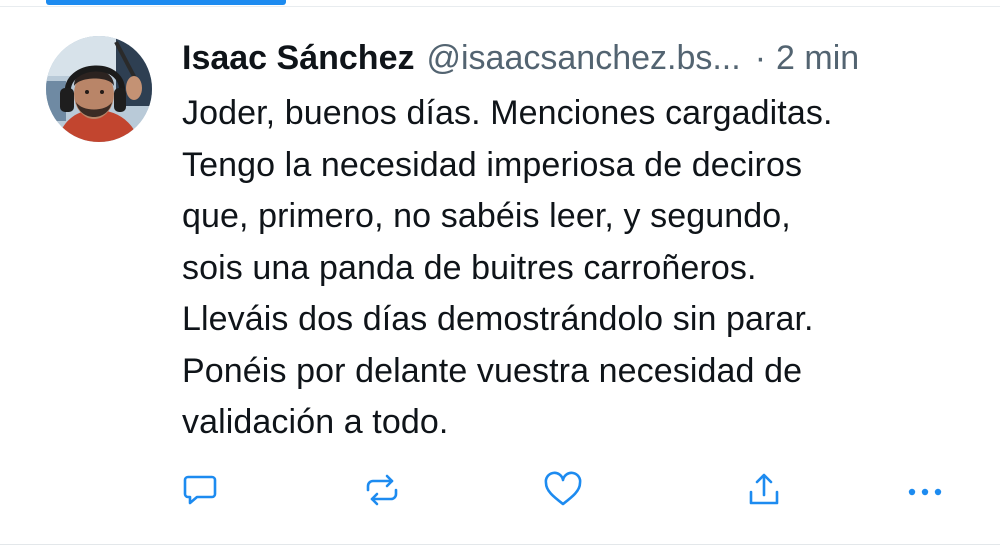 This screenshot has width=1000, height=550. I want to click on repost-button, so click(382, 490).